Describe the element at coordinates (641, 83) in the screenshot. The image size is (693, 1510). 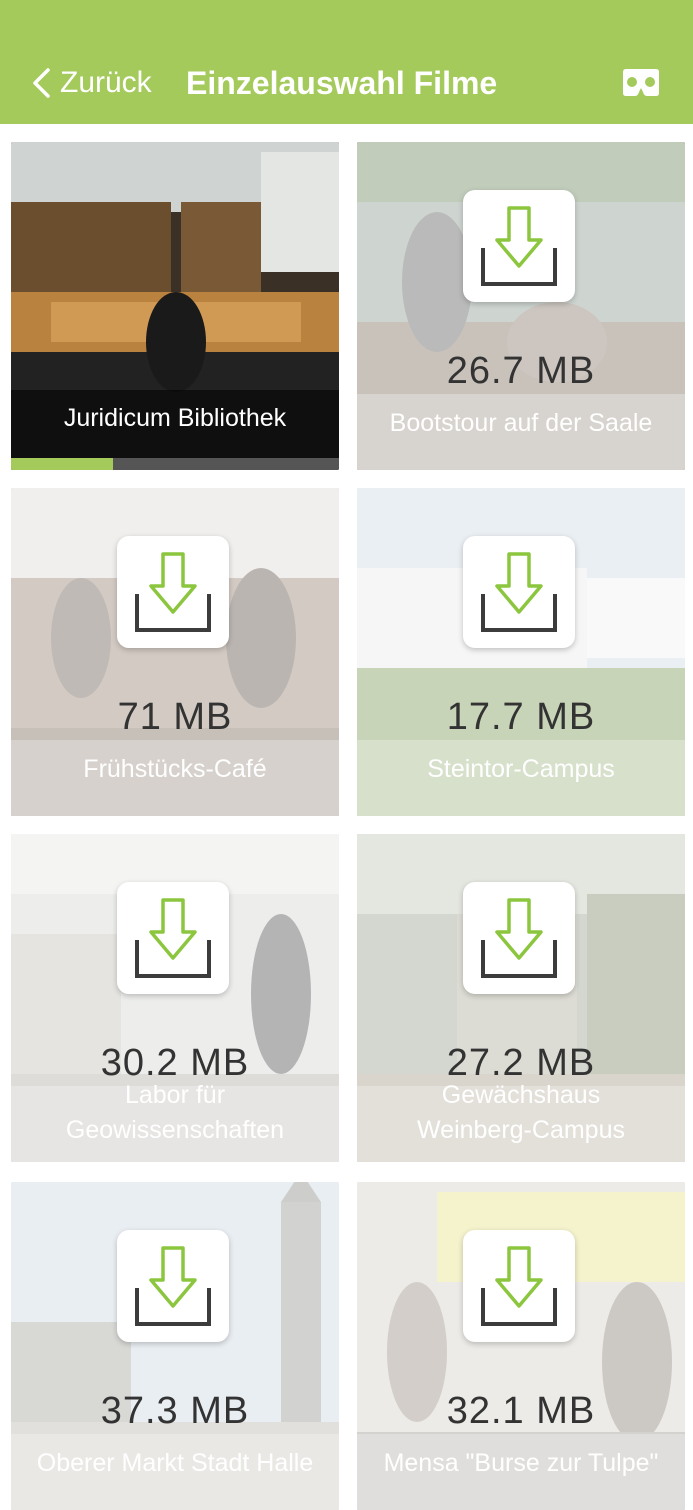
I see `vr-headset-icon` at that location.